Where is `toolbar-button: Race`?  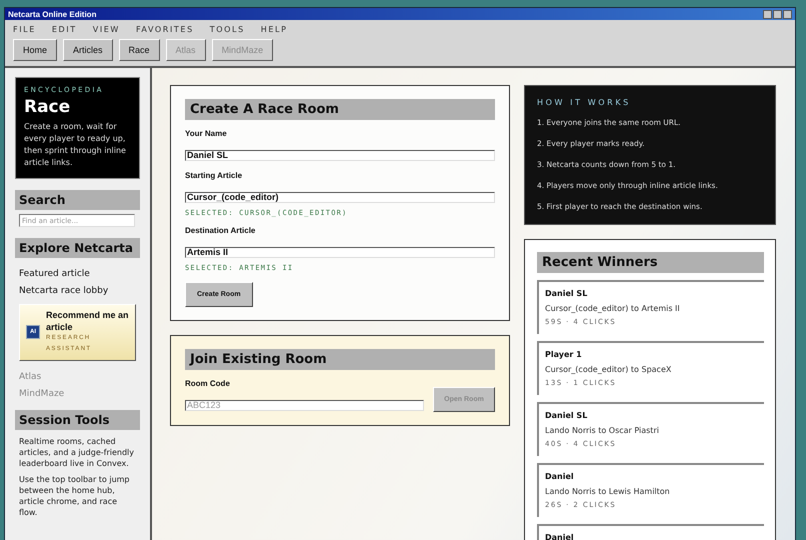 toolbar-button: Race is located at coordinates (139, 50).